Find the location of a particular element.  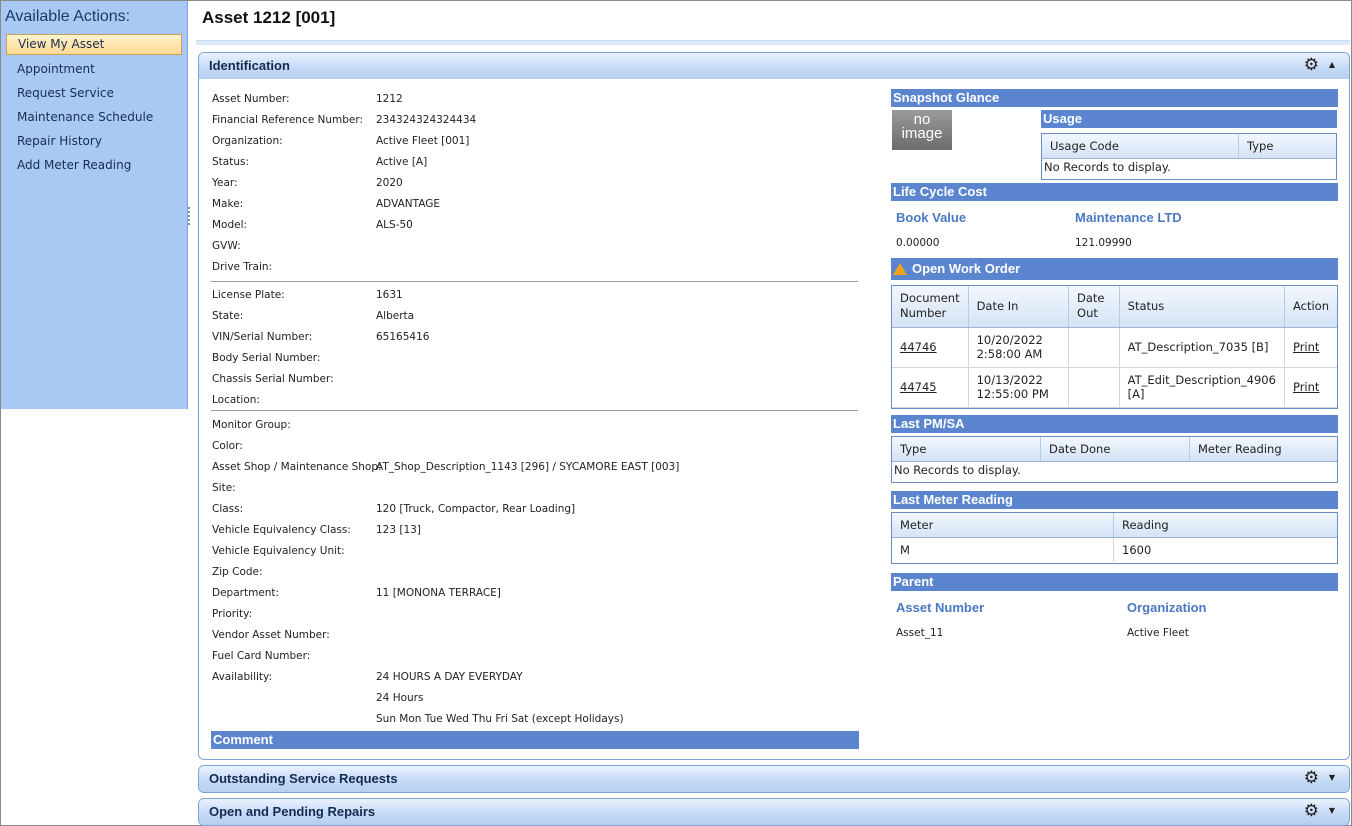

wo-col-date-in: Date In is located at coordinates (1019, 307).